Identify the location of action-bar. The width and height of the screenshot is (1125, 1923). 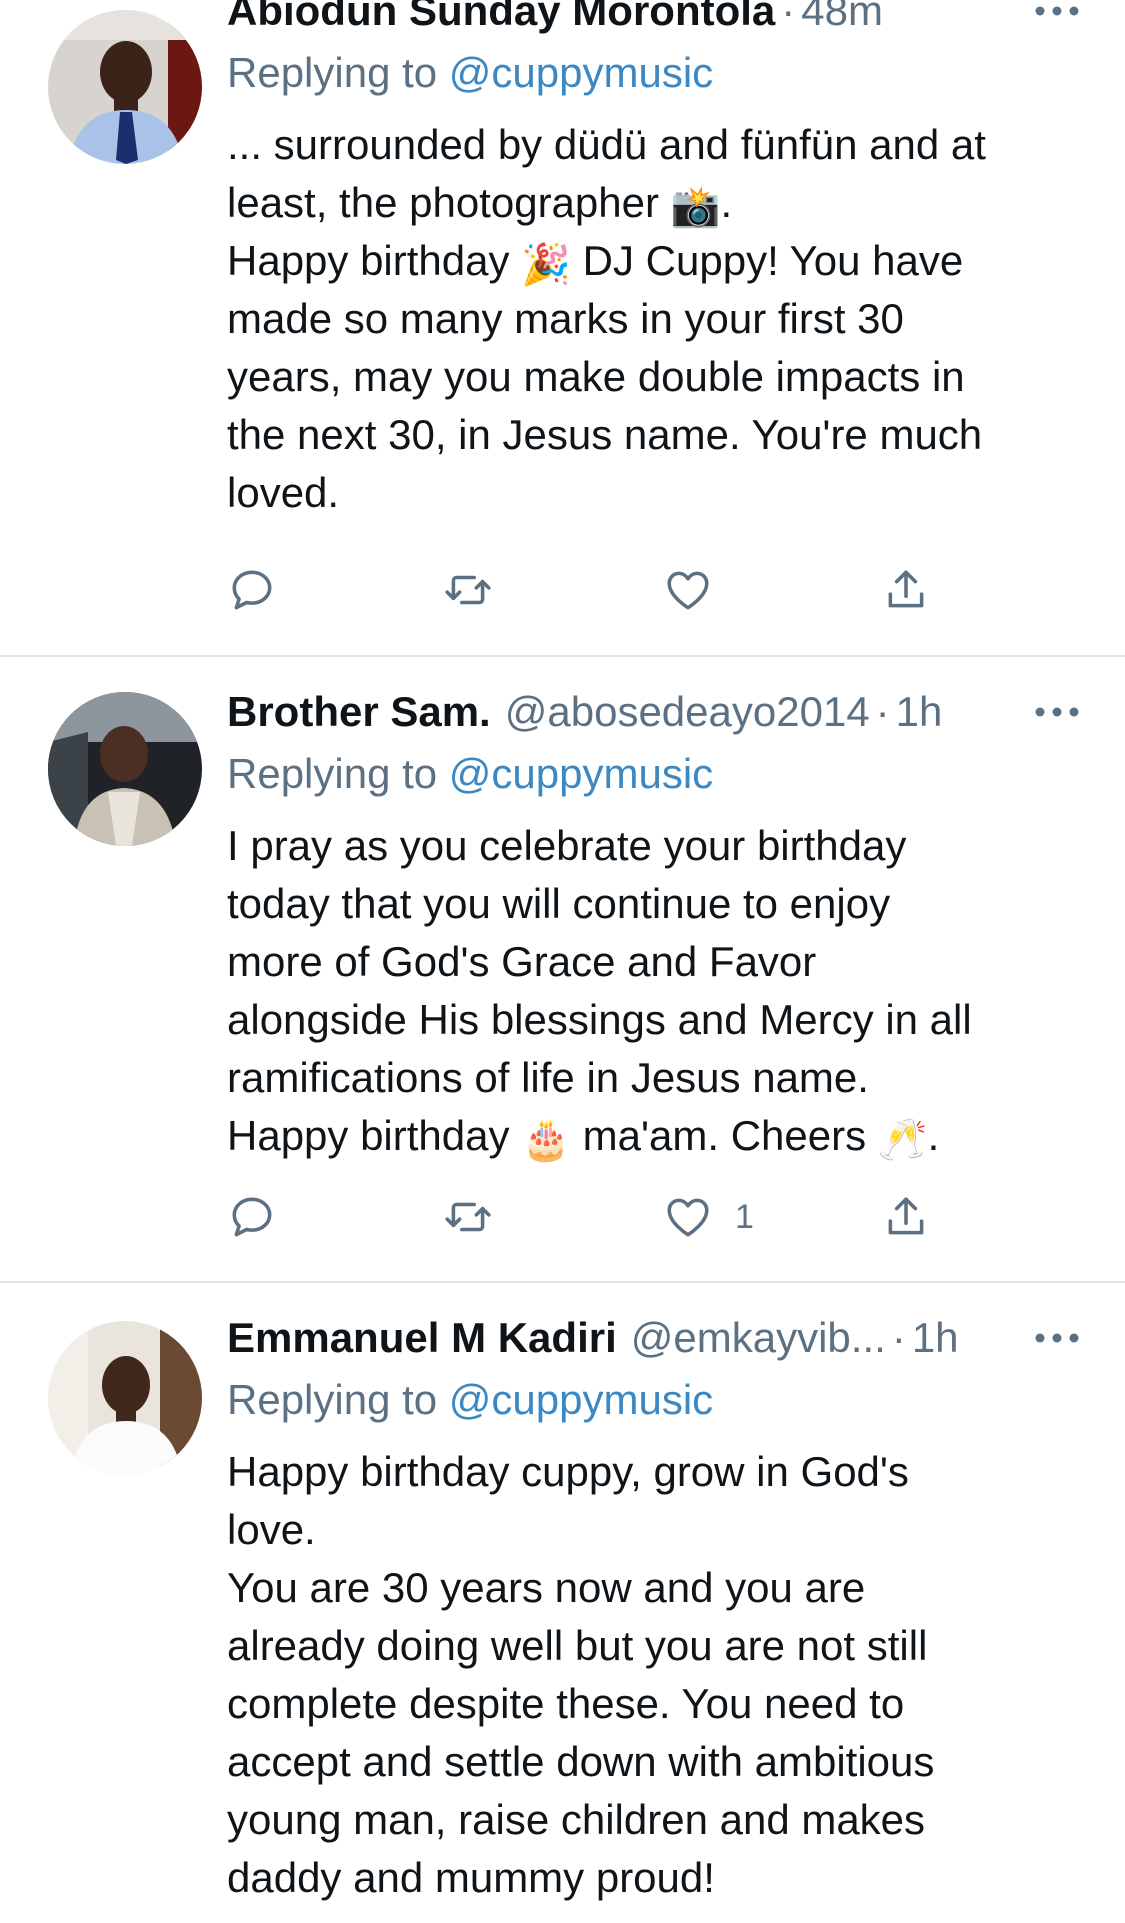
(607, 590).